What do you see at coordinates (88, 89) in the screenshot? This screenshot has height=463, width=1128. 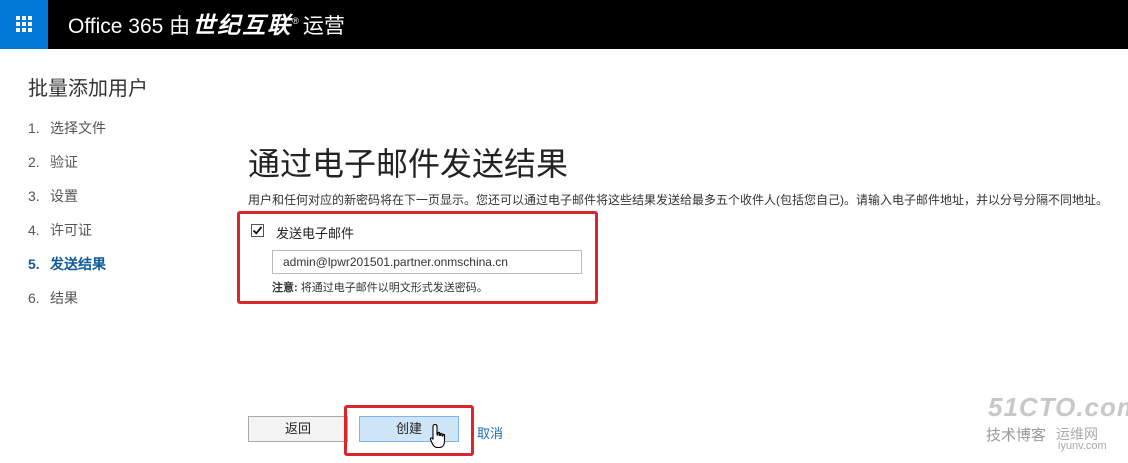 I see `page-title: 批量添加用户` at bounding box center [88, 89].